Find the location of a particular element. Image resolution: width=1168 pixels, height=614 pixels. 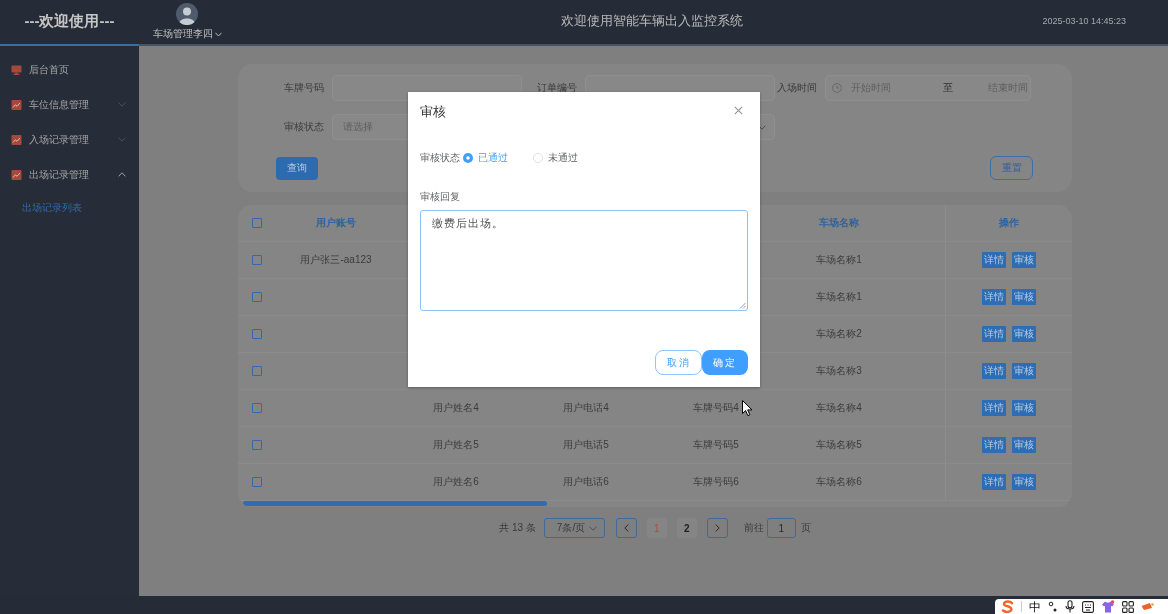

chevron-right-icon is located at coordinates (717, 528).